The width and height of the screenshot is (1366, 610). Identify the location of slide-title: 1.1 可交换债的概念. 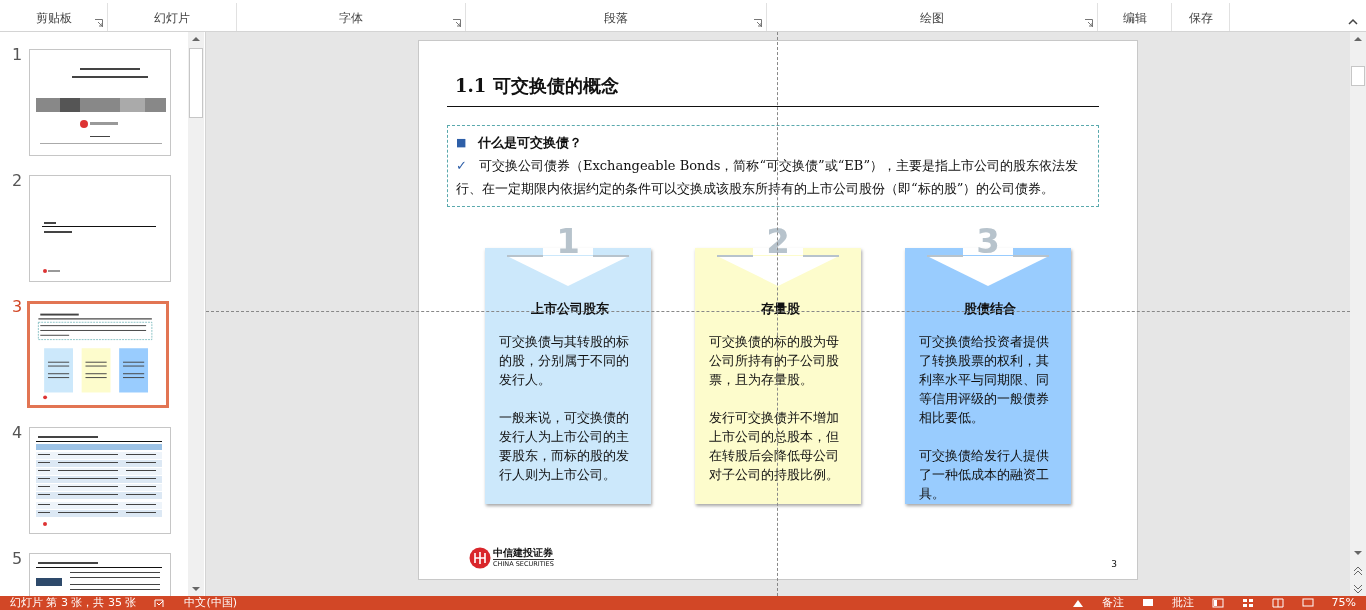
(537, 86).